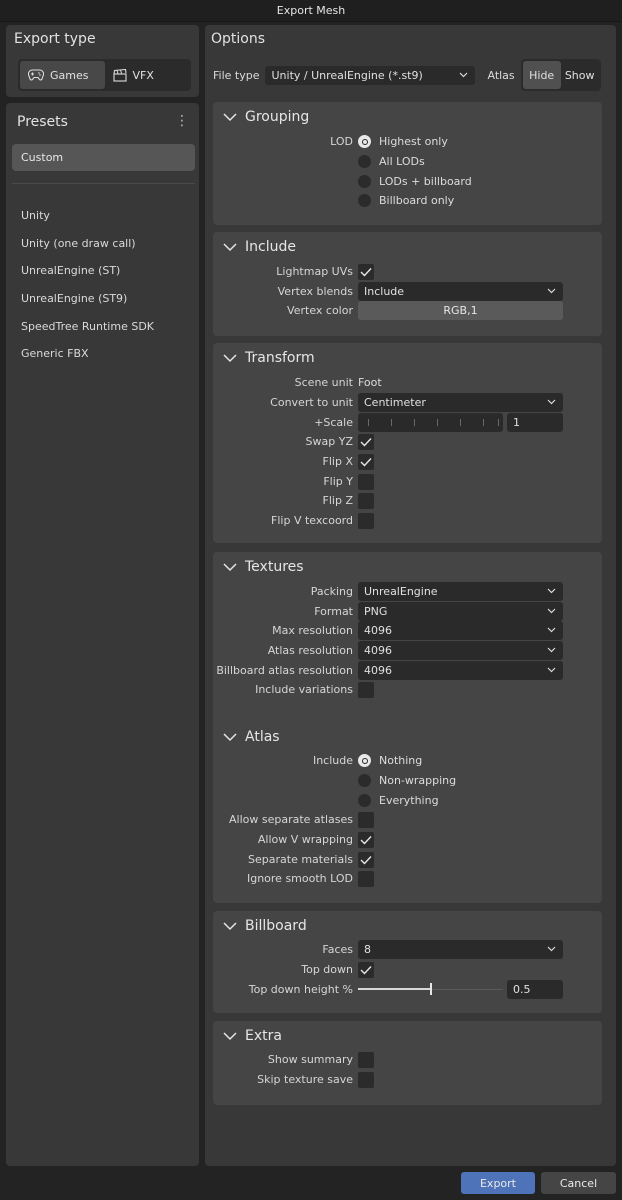  What do you see at coordinates (265, 926) in the screenshot?
I see `billboard-header: Billboard` at bounding box center [265, 926].